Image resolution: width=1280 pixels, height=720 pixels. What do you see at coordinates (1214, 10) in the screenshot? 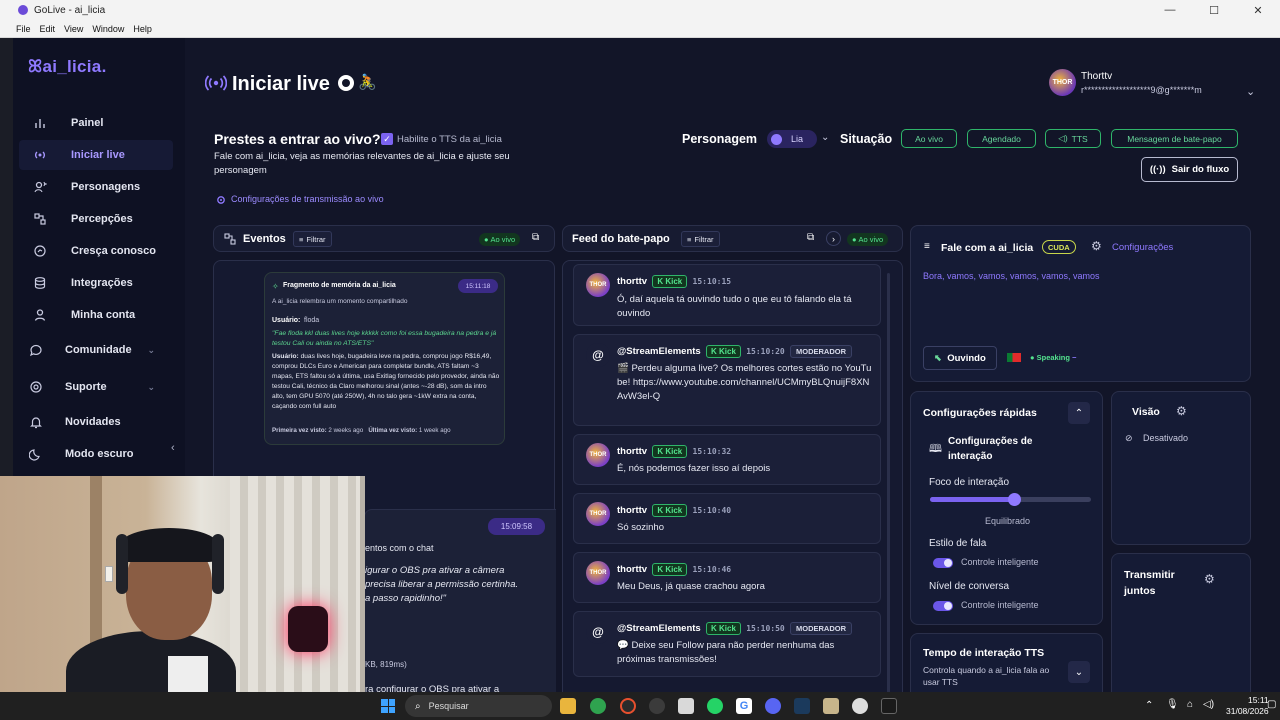
I see `maximize-icon: ☐` at bounding box center [1214, 10].